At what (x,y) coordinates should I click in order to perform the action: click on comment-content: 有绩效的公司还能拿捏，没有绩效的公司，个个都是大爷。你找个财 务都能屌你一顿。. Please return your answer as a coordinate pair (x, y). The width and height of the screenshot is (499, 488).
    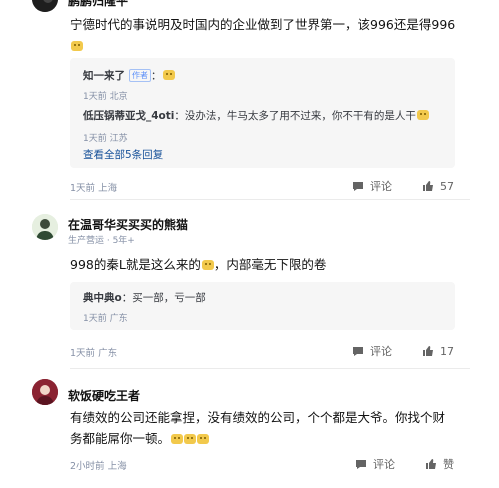
    Looking at the image, I should click on (258, 428).